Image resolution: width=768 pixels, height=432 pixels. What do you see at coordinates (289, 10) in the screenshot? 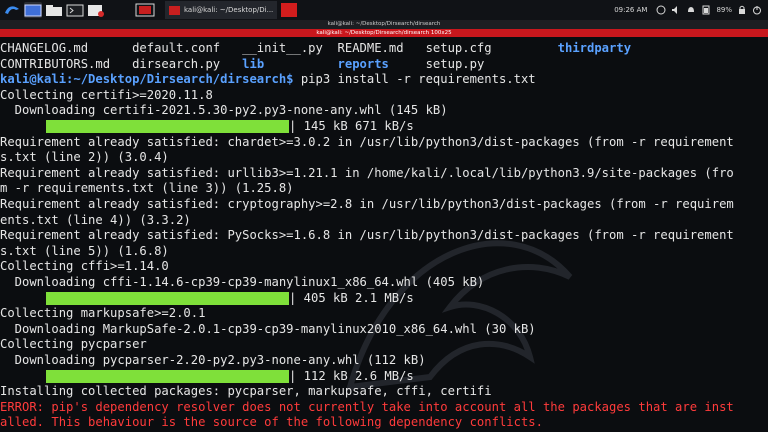
I see `red-task-icon` at bounding box center [289, 10].